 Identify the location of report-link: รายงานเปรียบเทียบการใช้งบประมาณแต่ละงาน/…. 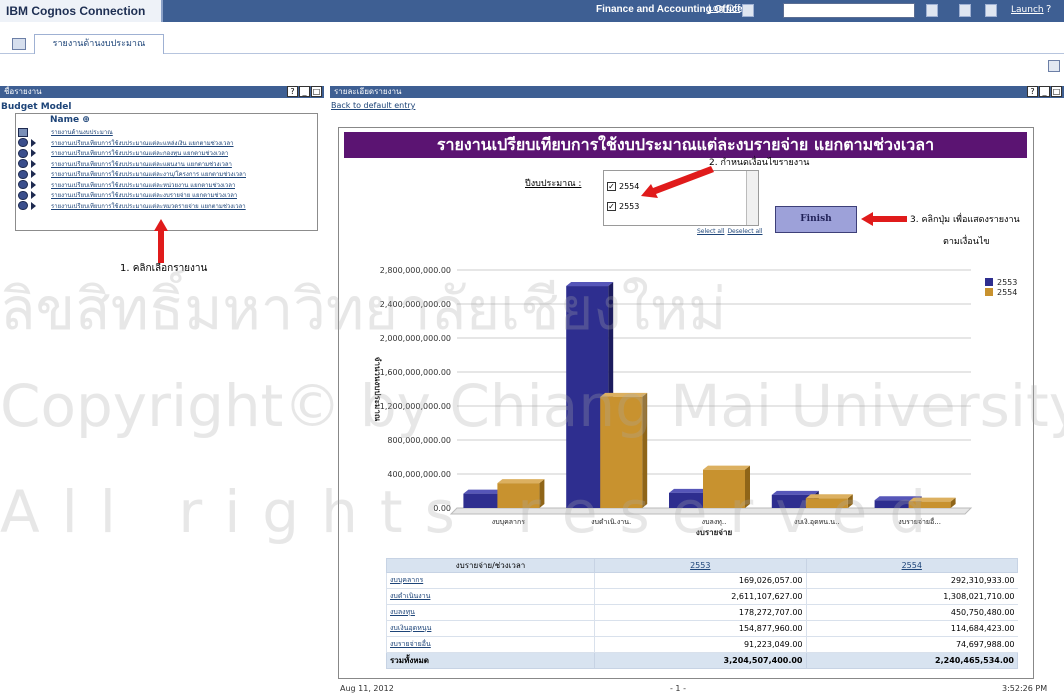
(148, 174).